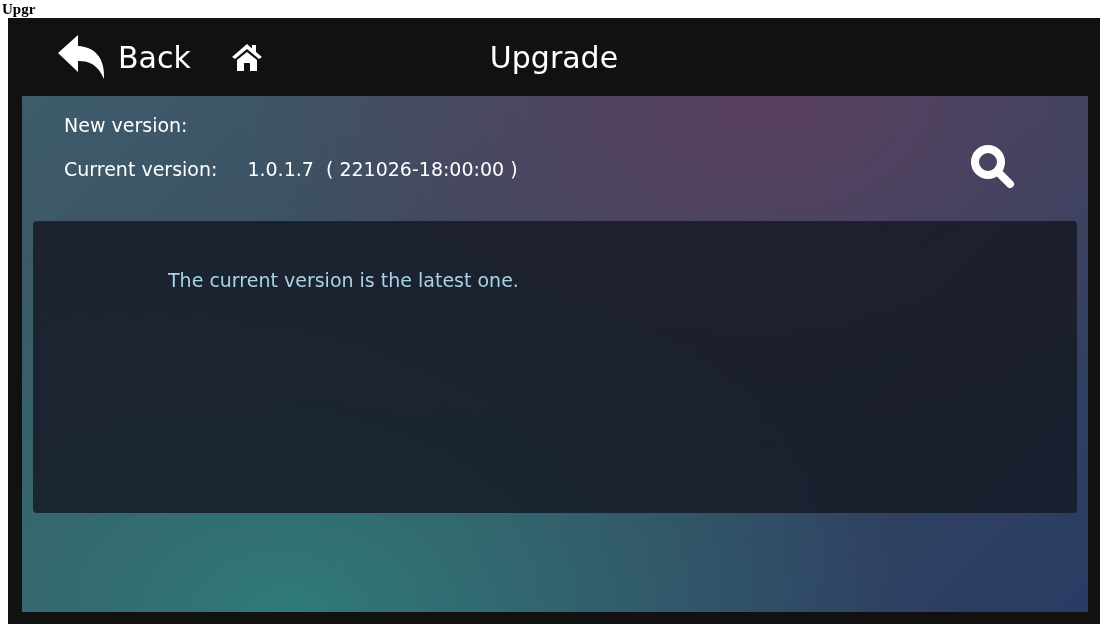 Image resolution: width=1110 pixels, height=624 pixels. I want to click on page-title: Upgrade, so click(554, 57).